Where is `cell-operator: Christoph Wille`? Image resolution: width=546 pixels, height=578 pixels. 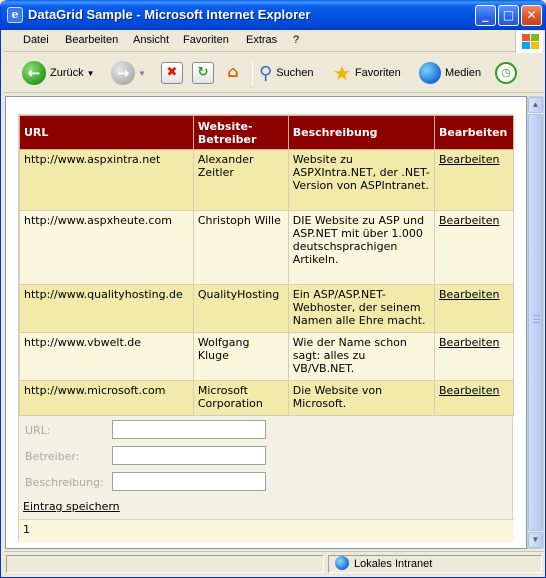 cell-operator: Christoph Wille is located at coordinates (240, 247).